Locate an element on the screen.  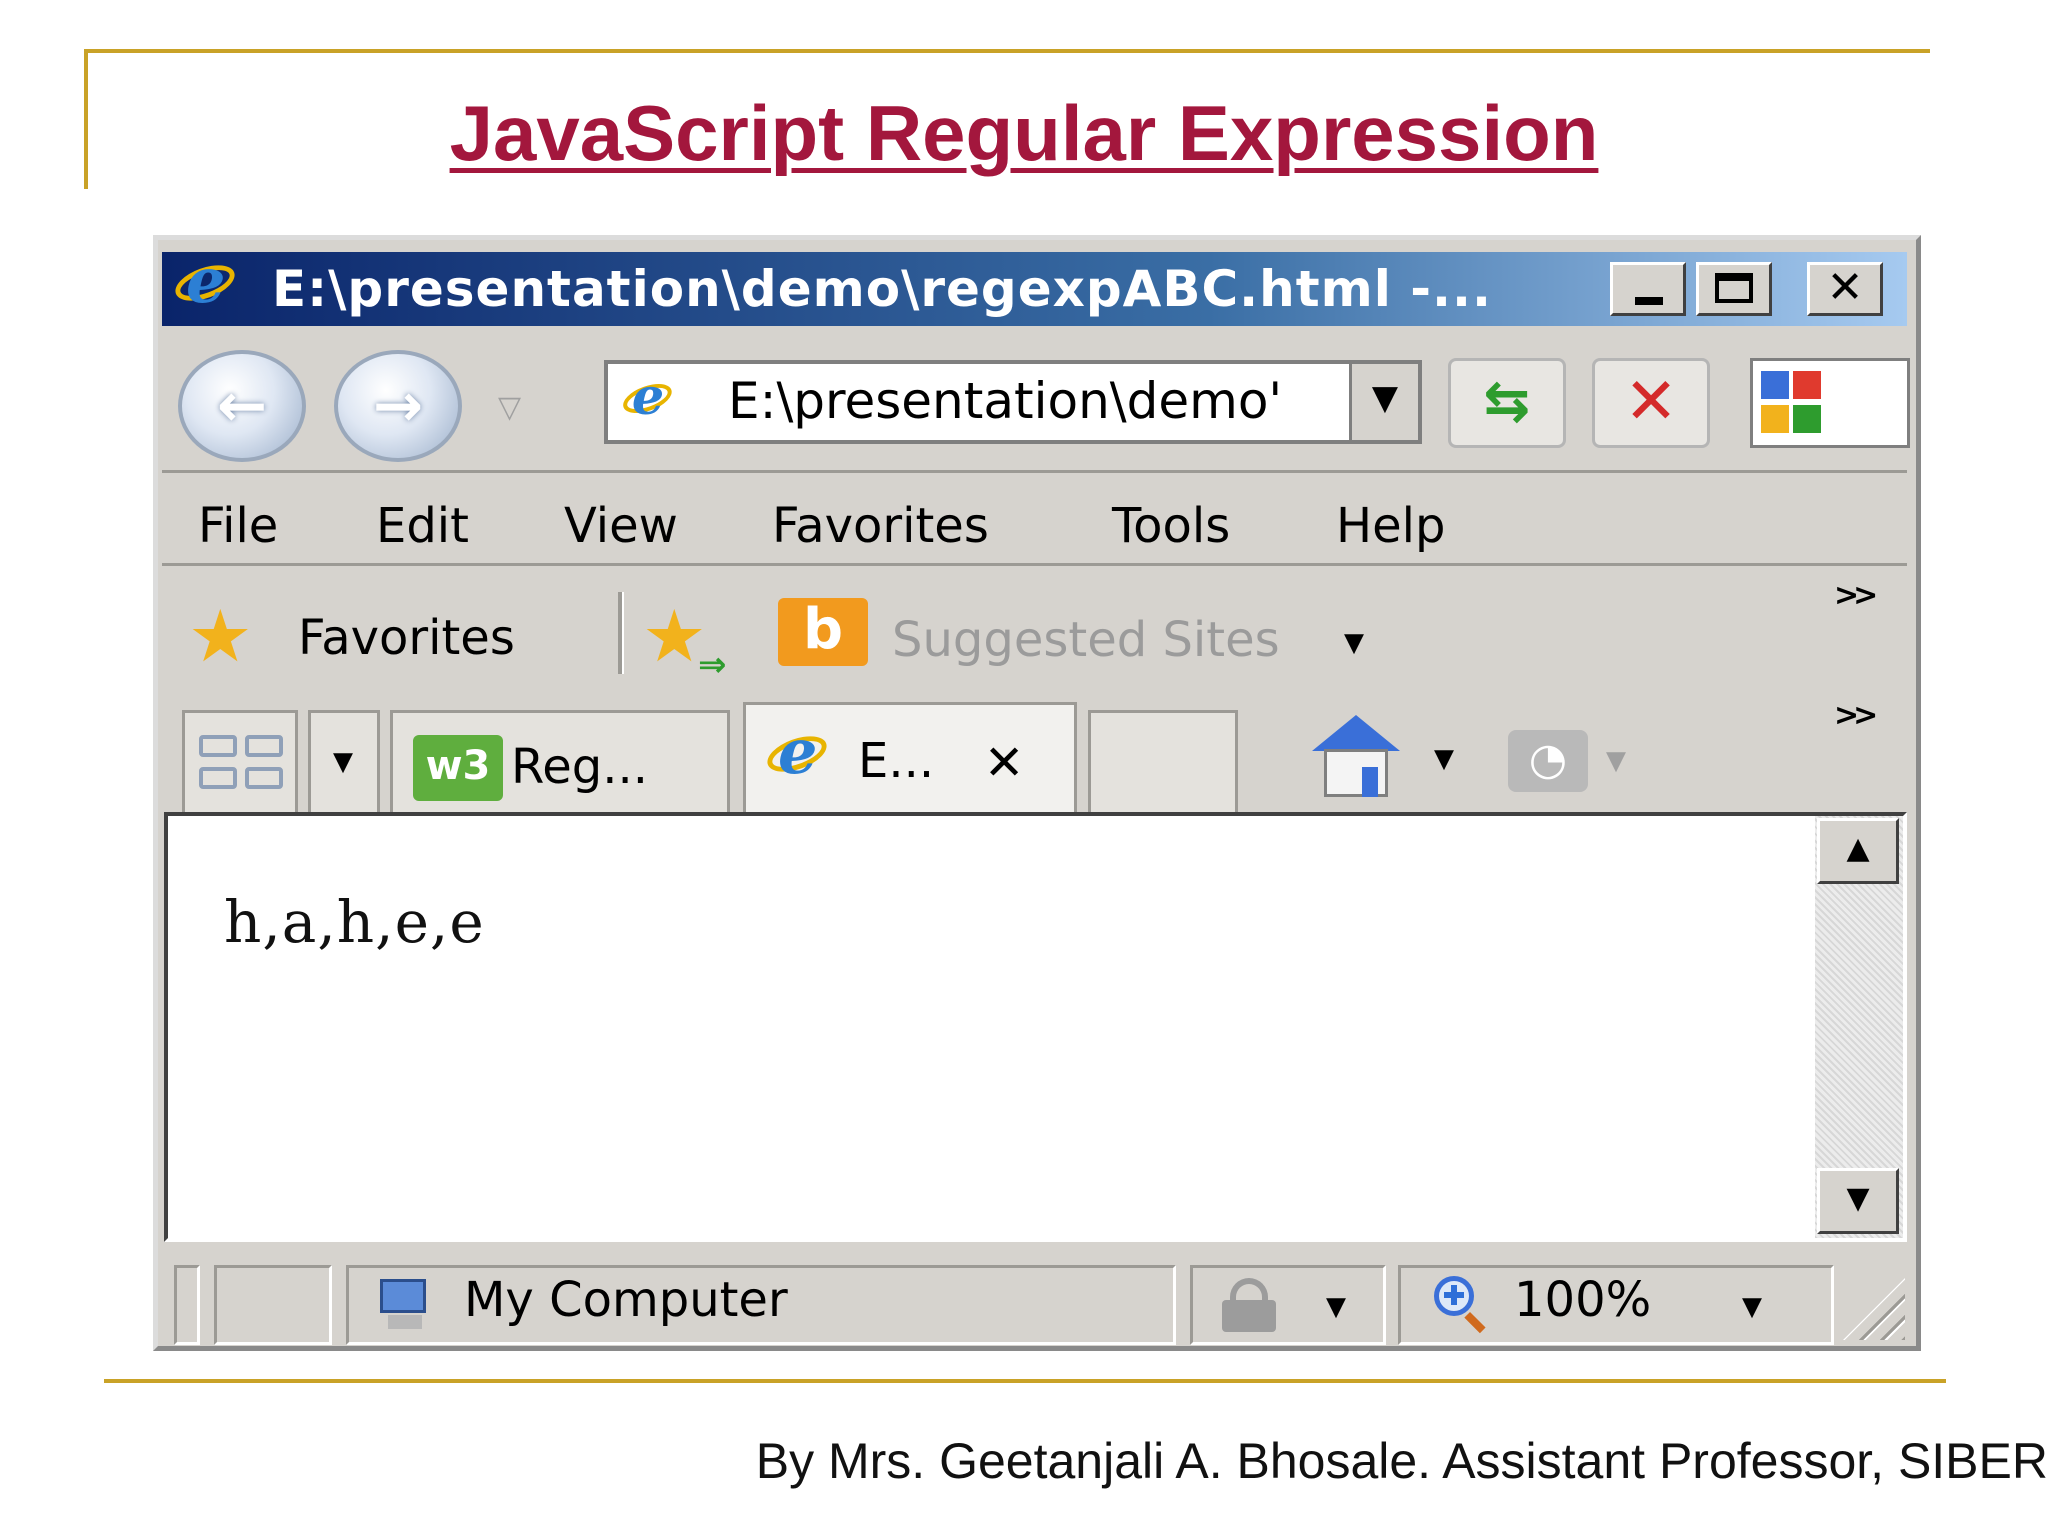
resize-grip-icon is located at coordinates (1874, 1309).